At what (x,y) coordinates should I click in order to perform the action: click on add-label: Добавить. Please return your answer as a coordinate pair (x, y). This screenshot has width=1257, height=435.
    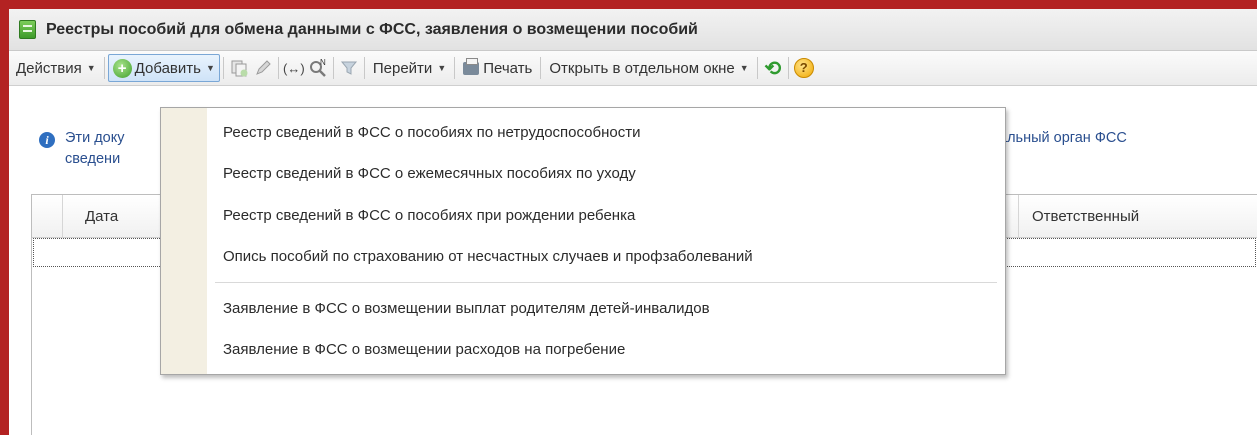
    Looking at the image, I should click on (167, 68).